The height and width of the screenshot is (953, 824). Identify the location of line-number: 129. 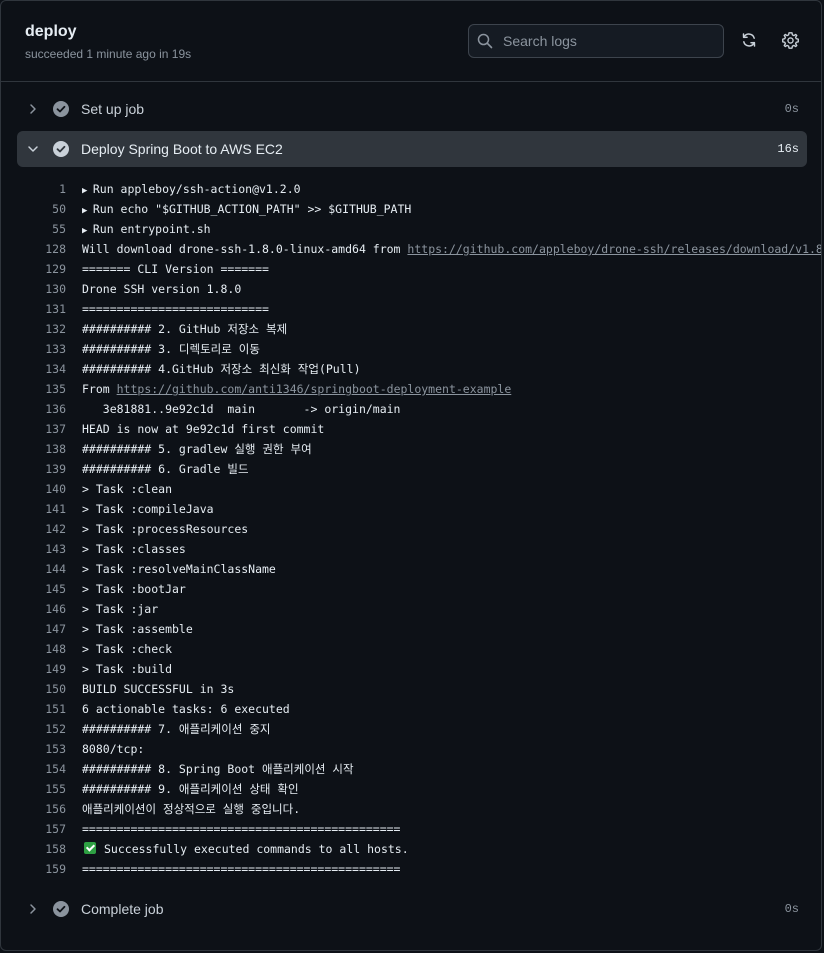
(45, 269).